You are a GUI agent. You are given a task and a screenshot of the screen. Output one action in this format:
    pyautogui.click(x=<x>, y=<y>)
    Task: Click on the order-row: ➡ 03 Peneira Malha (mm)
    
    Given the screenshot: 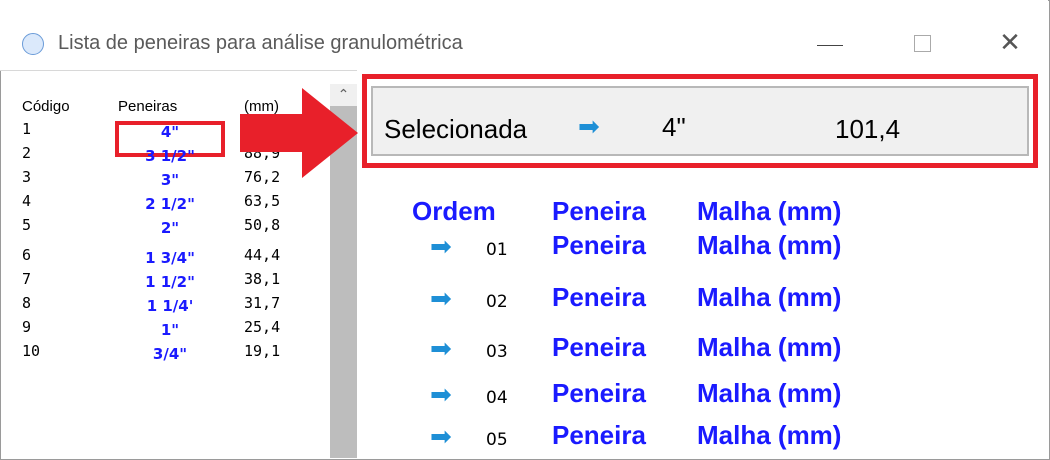 What is the action you would take?
    pyautogui.click(x=525, y=352)
    